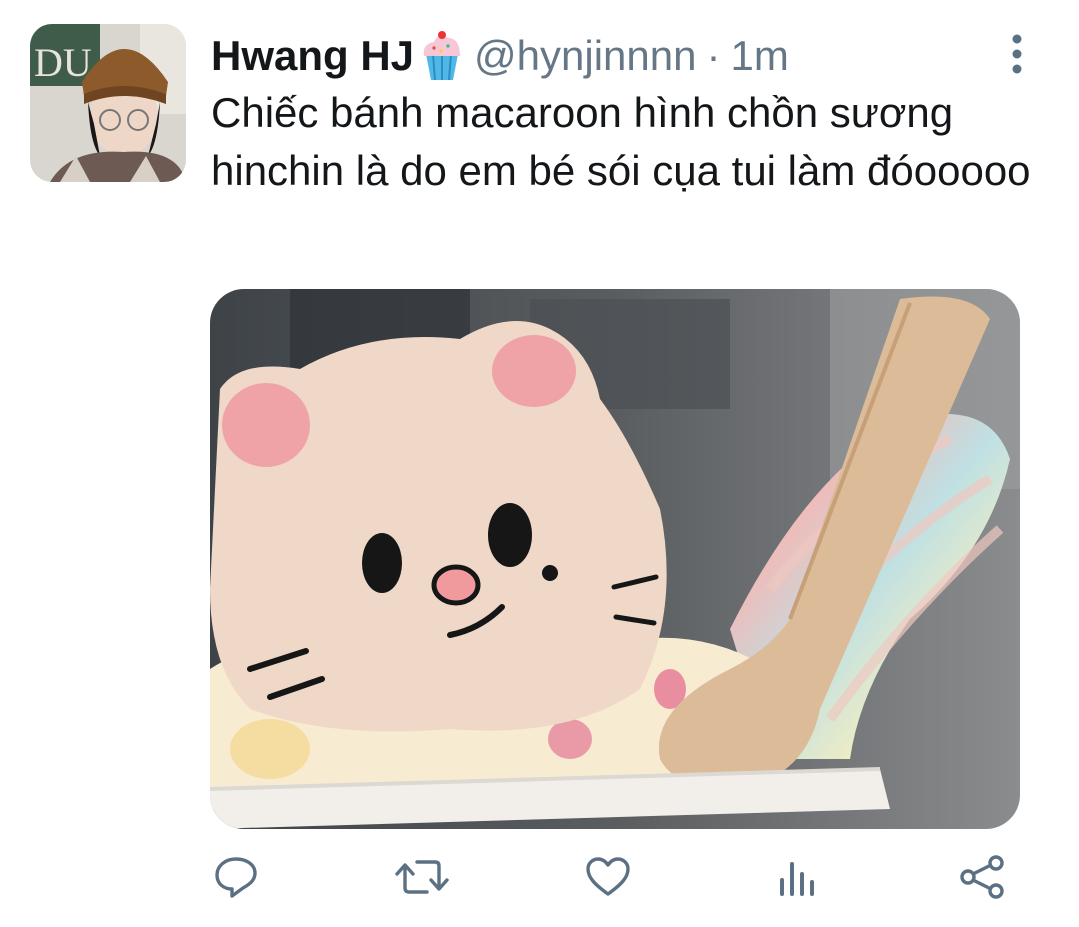 Image resolution: width=1079 pixels, height=927 pixels. Describe the element at coordinates (312, 56) in the screenshot. I see `author-name: Hwang HJ` at that location.